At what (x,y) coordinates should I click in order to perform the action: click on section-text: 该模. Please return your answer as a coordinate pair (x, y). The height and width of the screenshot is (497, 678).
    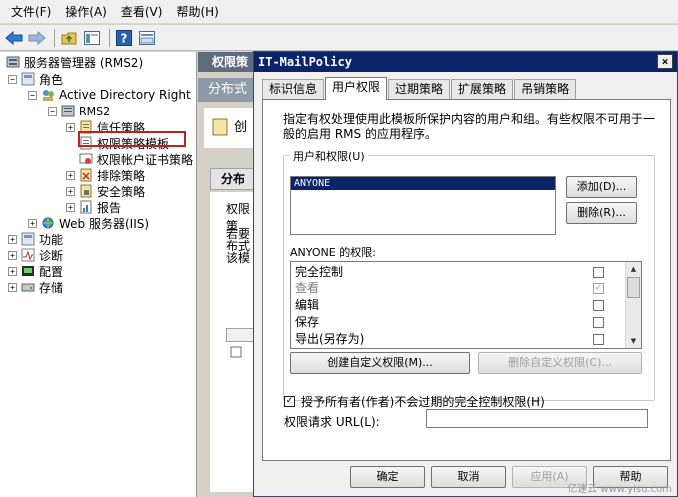
    Looking at the image, I should click on (238, 258).